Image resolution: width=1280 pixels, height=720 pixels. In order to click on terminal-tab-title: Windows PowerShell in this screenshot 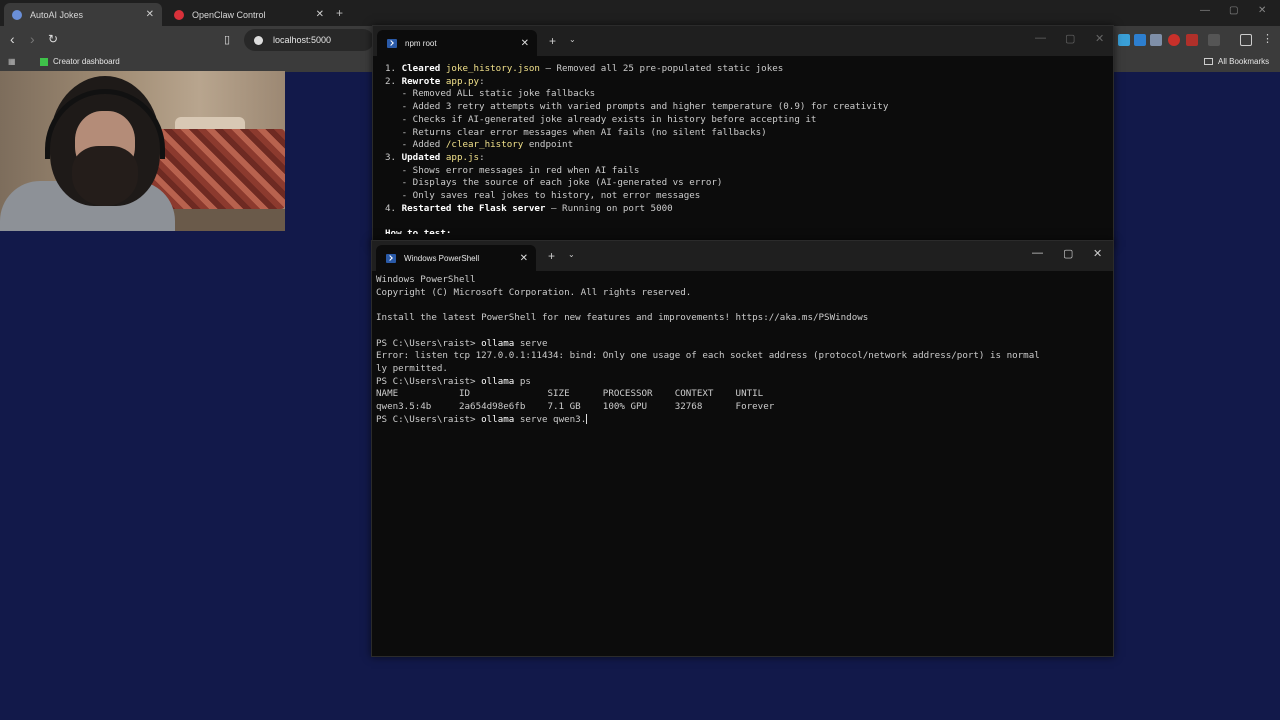, I will do `click(442, 258)`.